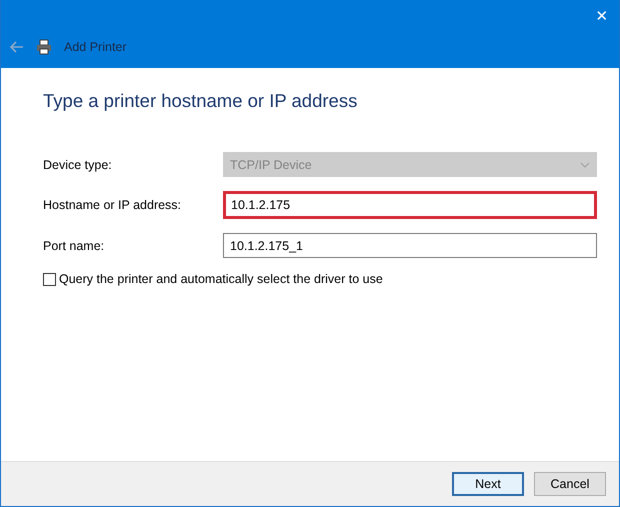  Describe the element at coordinates (74, 245) in the screenshot. I see `field-label: Port name:` at that location.